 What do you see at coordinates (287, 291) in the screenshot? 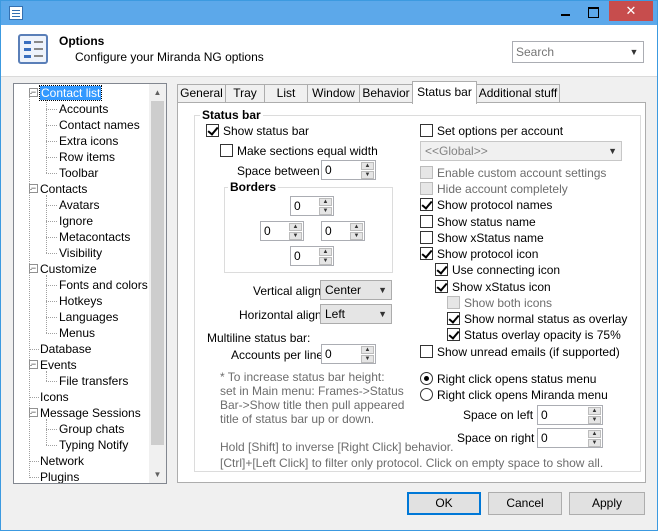
I see `vertical-align-label: Vertical align` at bounding box center [287, 291].